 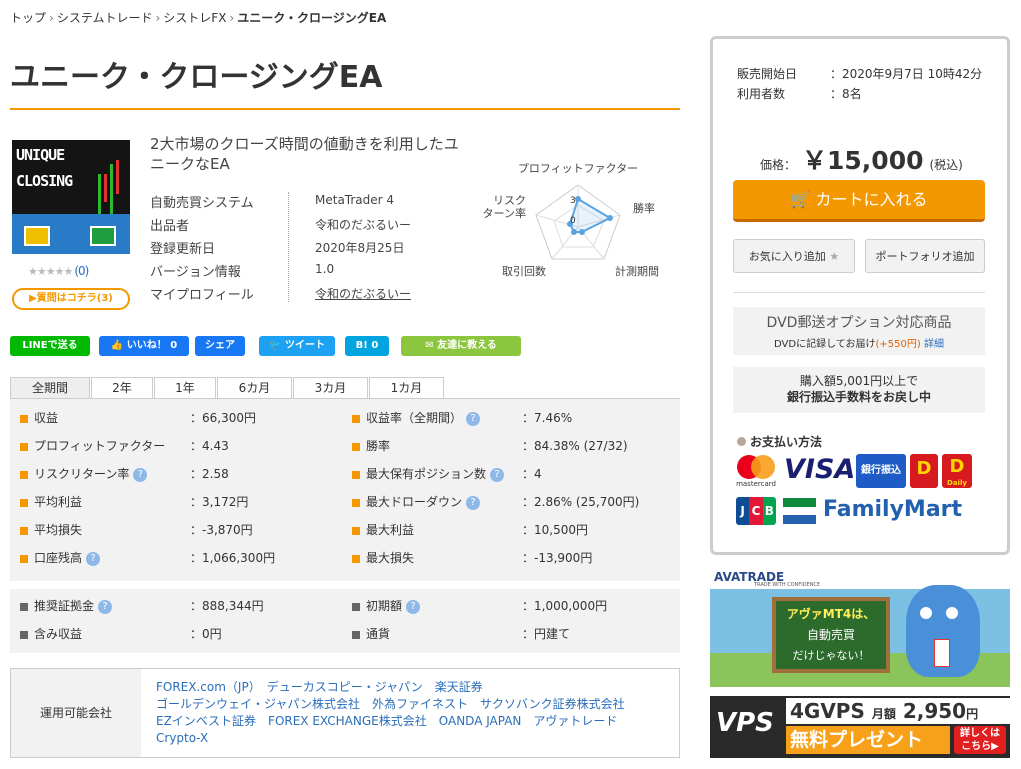 What do you see at coordinates (50, 346) in the screenshot?
I see `line-share-button: LINEで送る` at bounding box center [50, 346].